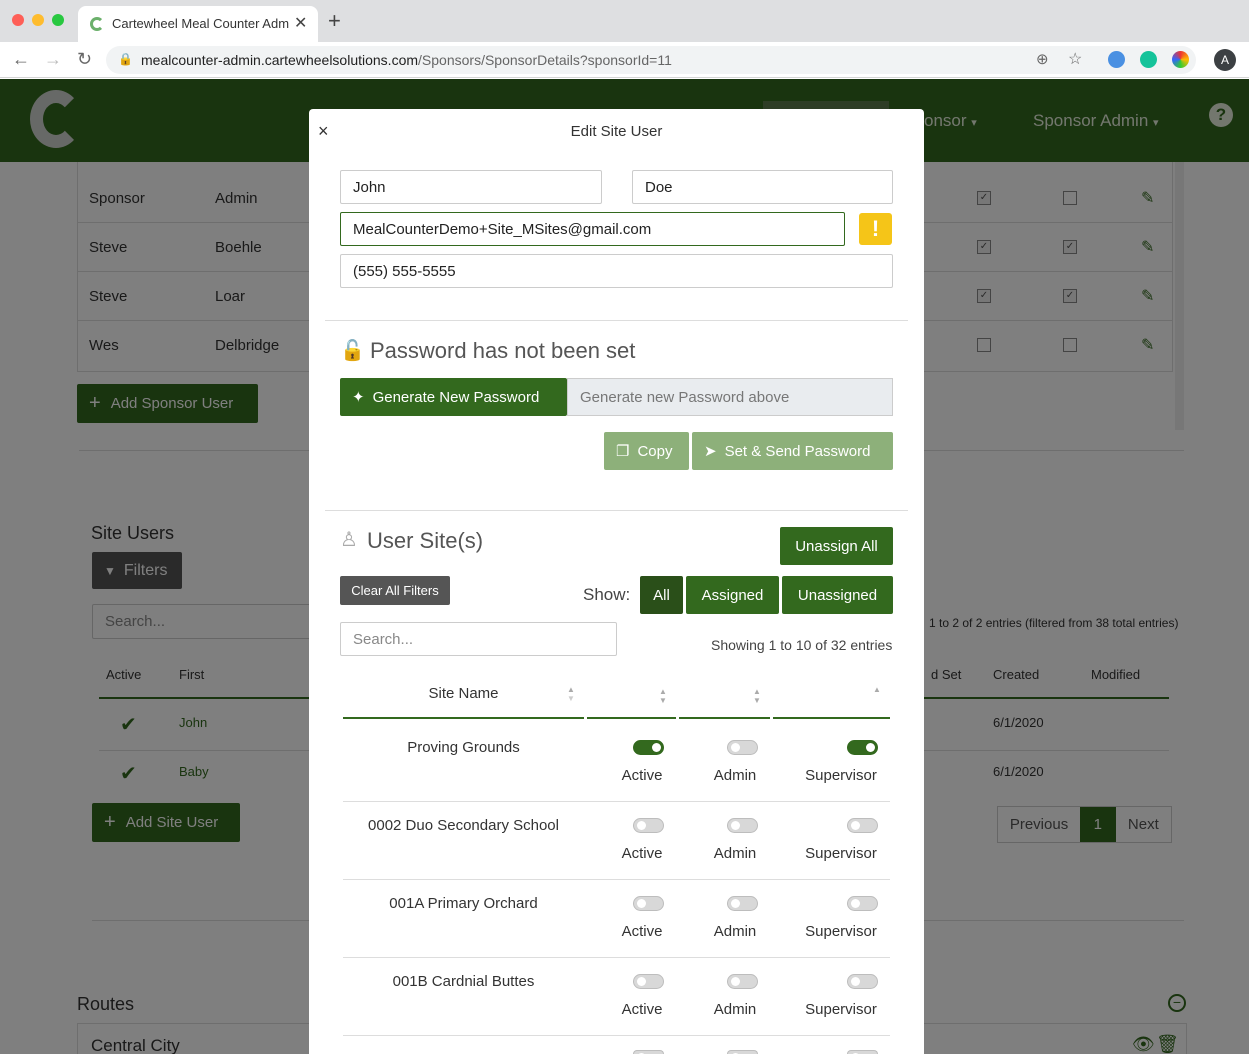 This screenshot has height=1054, width=1249. What do you see at coordinates (730, 397) in the screenshot?
I see `generated-password-field: Generate new Password above` at bounding box center [730, 397].